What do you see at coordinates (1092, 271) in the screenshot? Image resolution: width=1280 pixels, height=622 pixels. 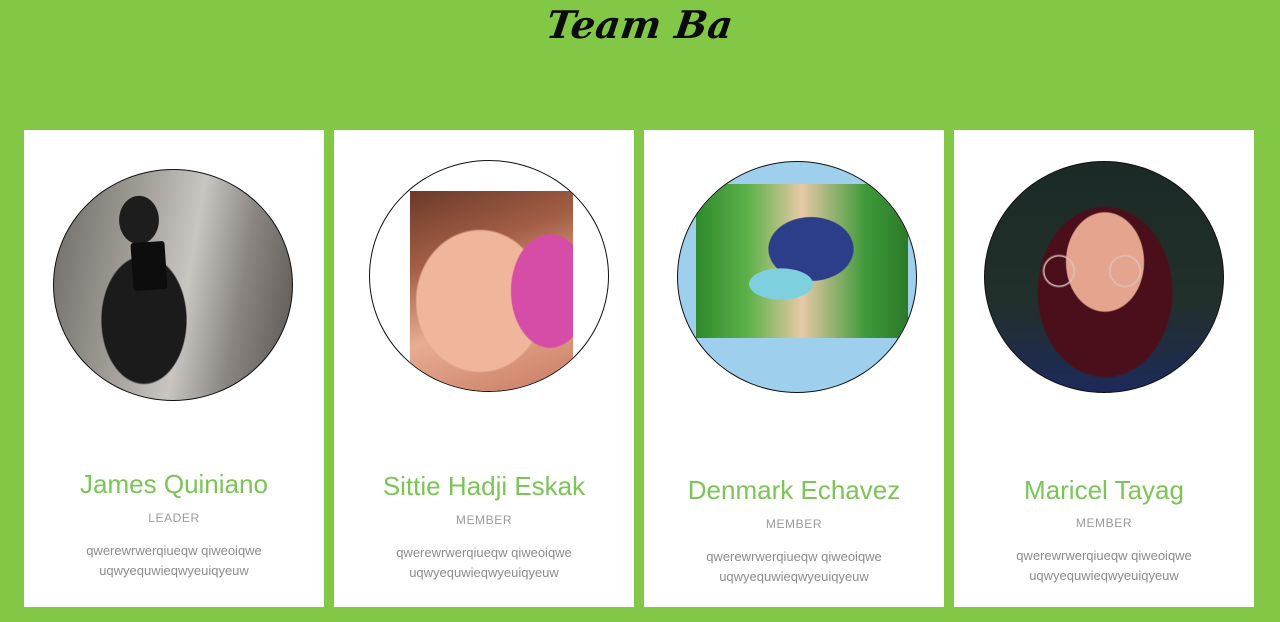 I see `glasses-icon` at bounding box center [1092, 271].